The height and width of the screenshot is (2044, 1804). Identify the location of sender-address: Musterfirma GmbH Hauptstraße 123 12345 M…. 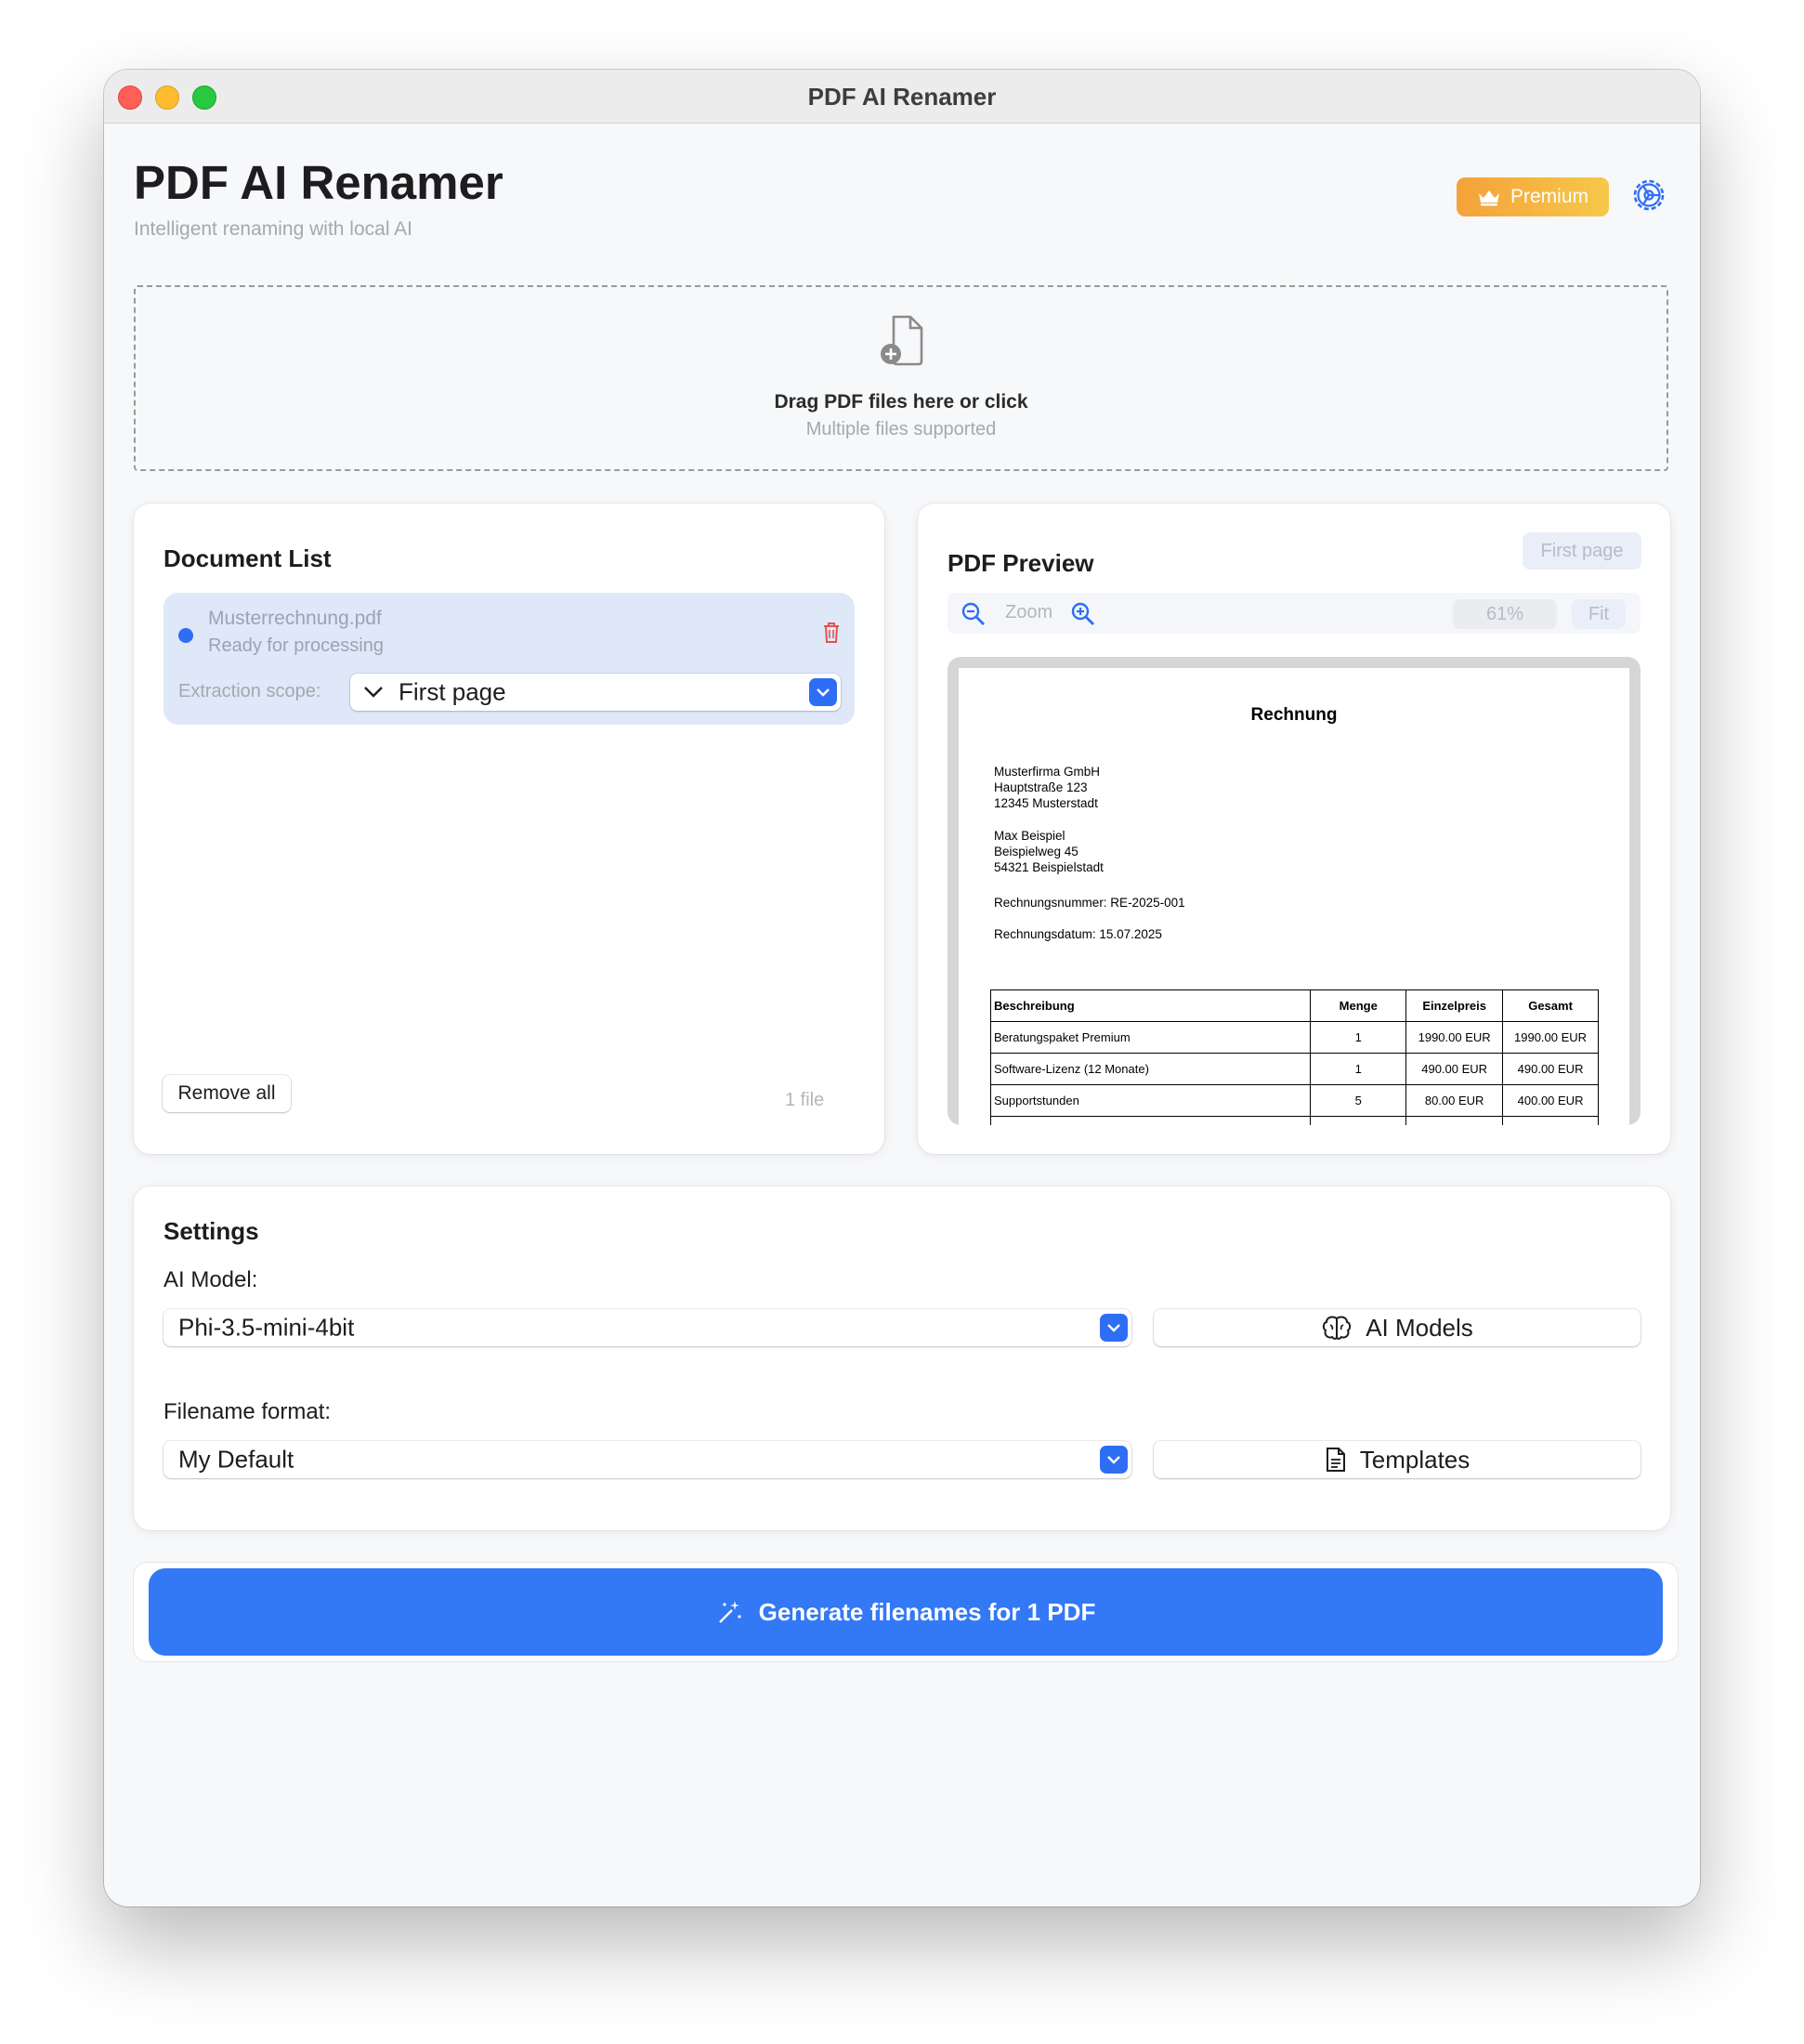
(1047, 788).